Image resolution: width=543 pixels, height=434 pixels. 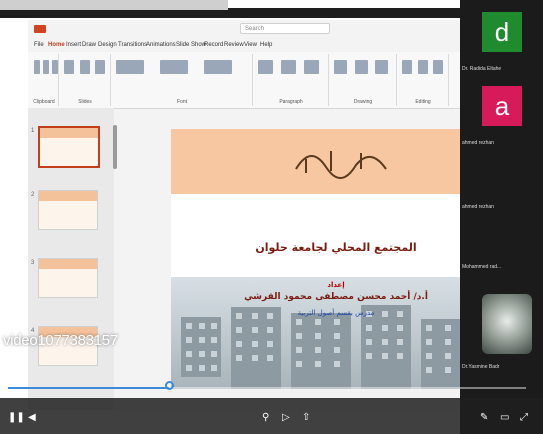 I want to click on tab-insert: Insert, so click(x=73, y=45).